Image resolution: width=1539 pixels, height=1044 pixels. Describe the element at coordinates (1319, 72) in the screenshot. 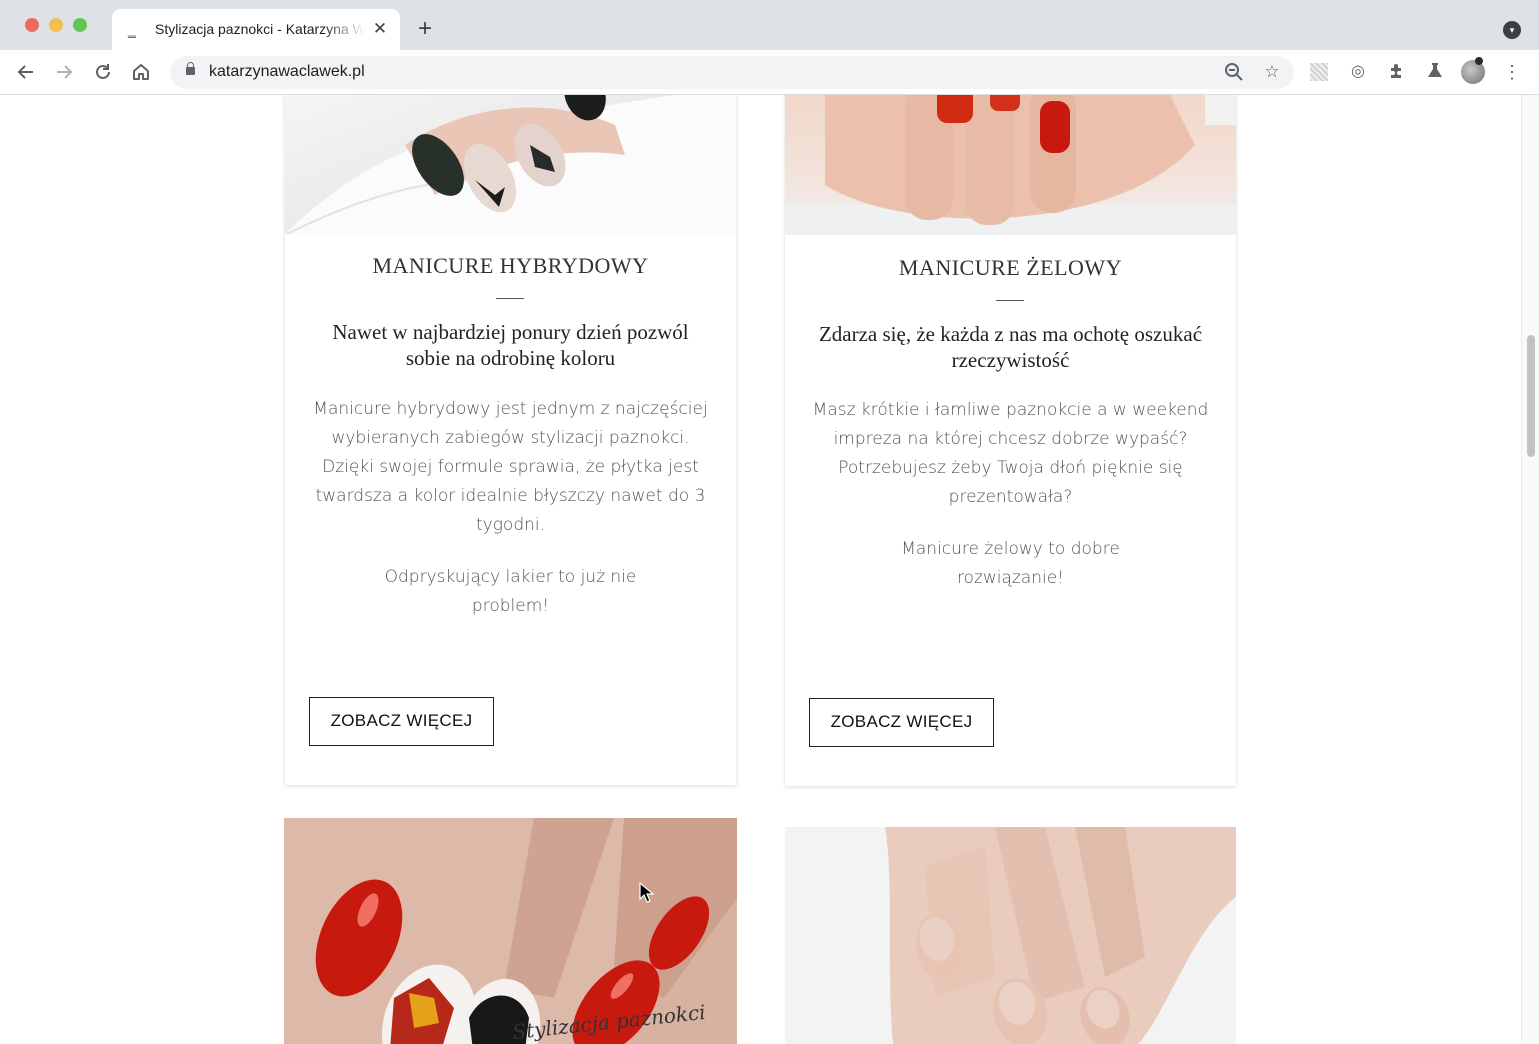

I see `qr-extension-icon` at that location.